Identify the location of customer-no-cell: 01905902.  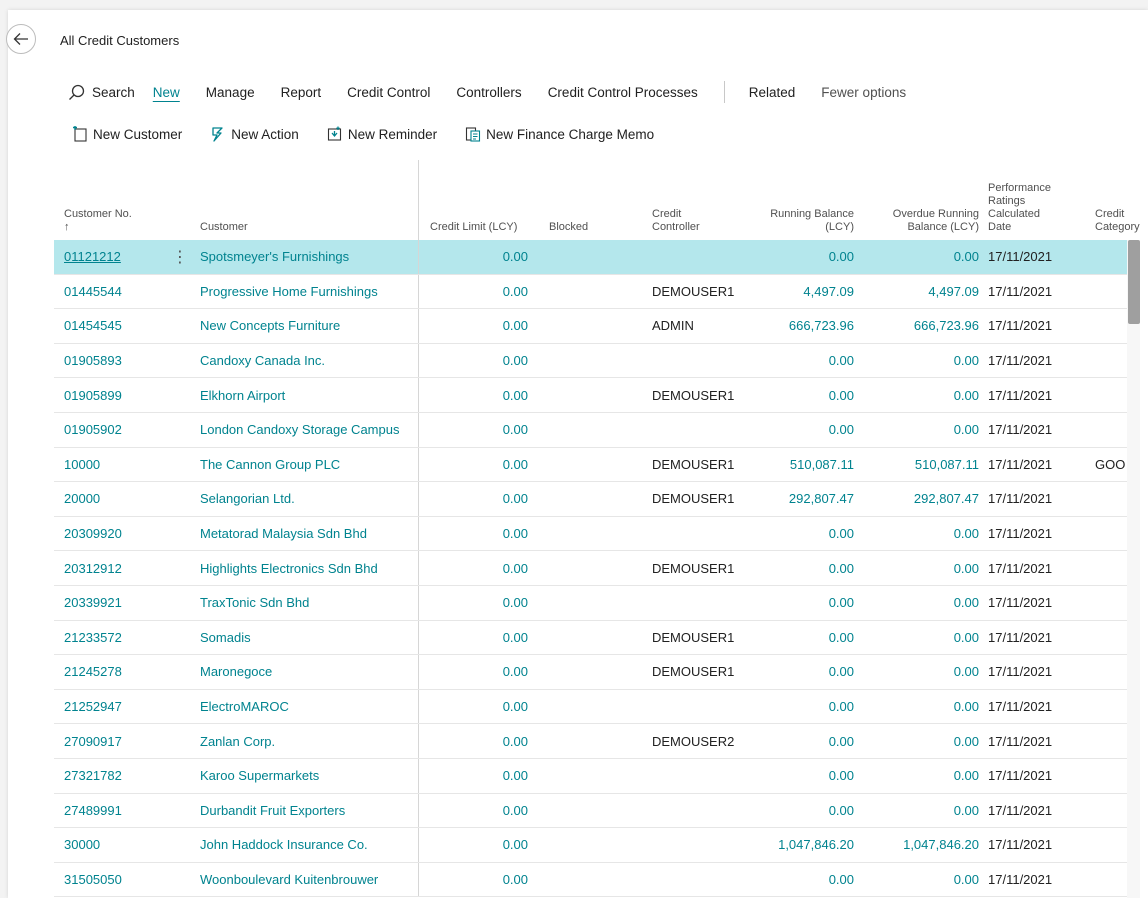
(93, 430).